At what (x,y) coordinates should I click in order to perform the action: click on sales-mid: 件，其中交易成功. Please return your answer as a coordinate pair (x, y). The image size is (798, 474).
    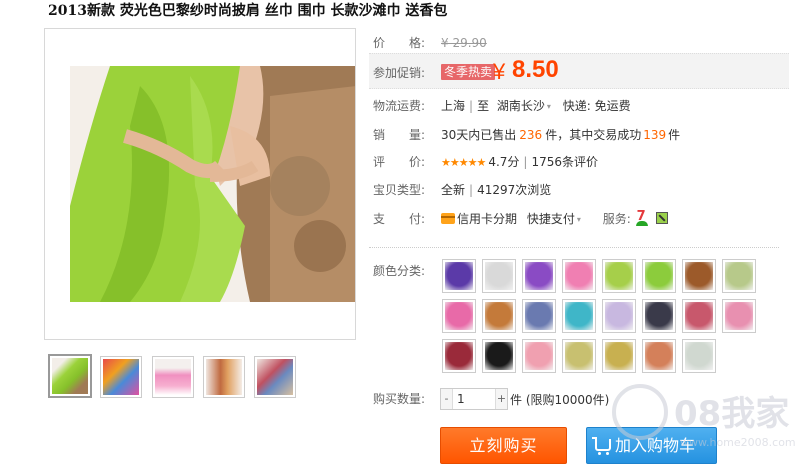
    Looking at the image, I should click on (593, 135).